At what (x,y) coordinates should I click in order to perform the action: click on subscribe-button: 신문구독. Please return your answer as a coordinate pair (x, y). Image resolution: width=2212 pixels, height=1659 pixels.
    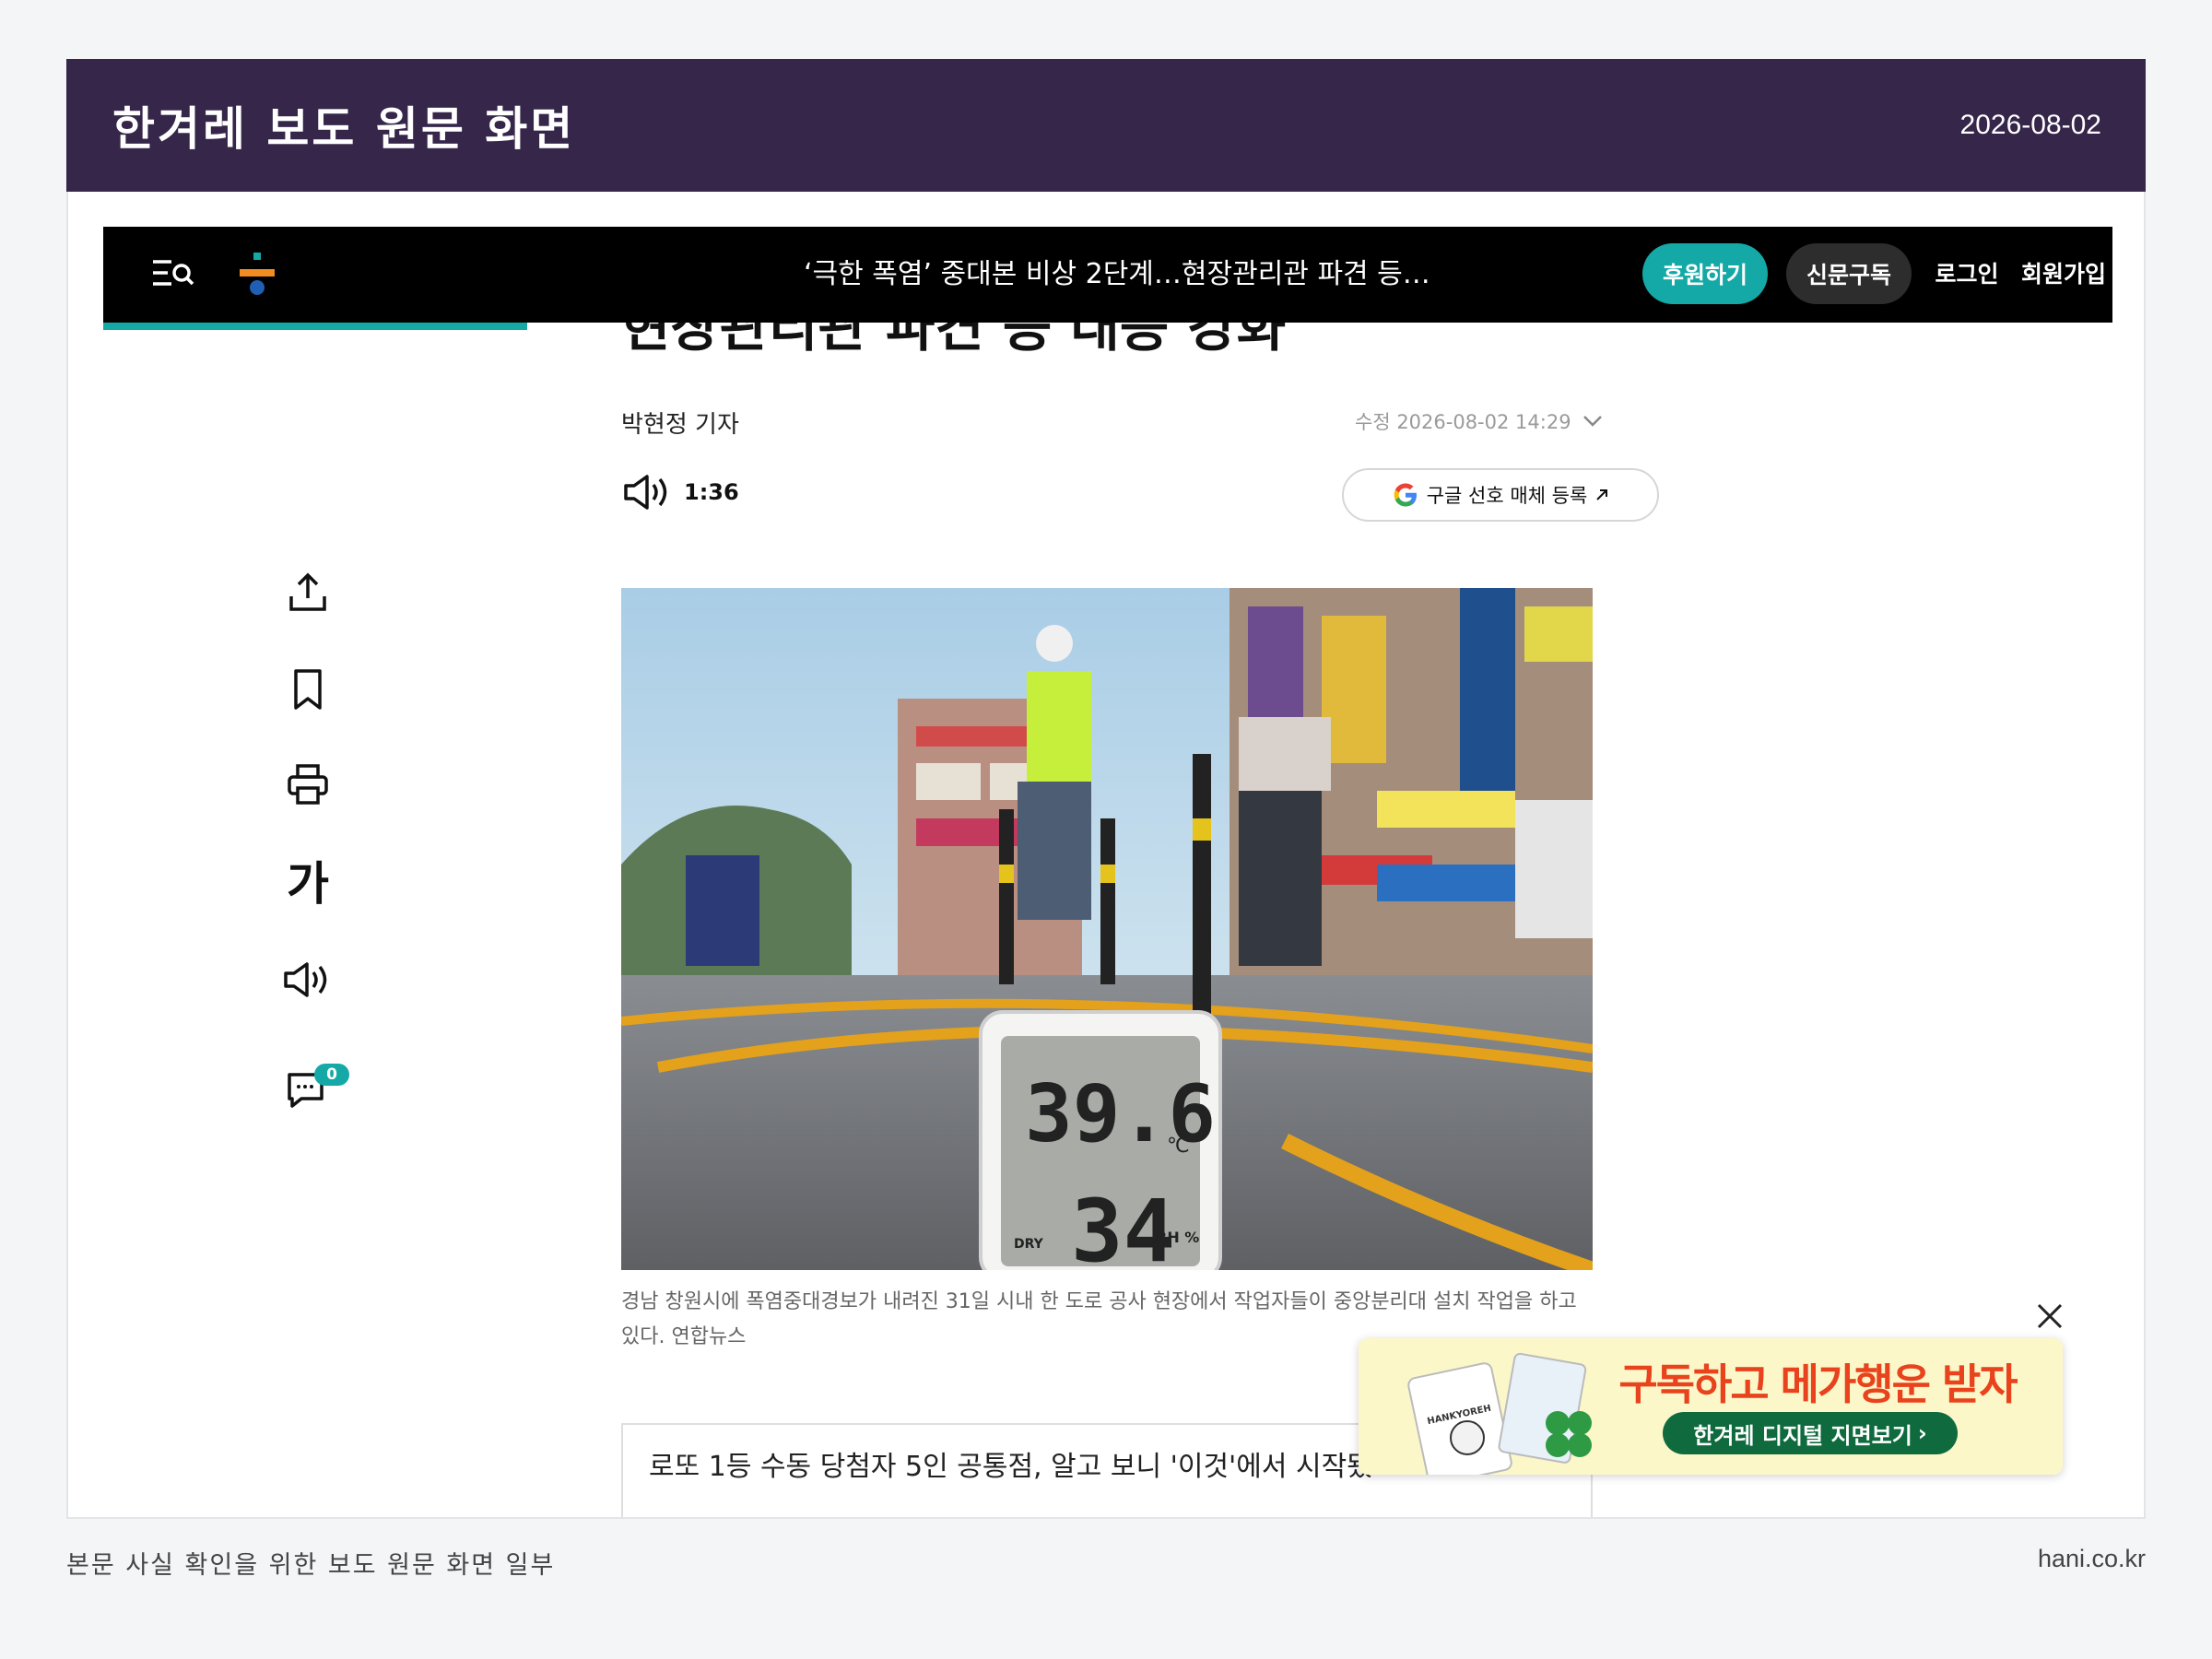
    Looking at the image, I should click on (1849, 273).